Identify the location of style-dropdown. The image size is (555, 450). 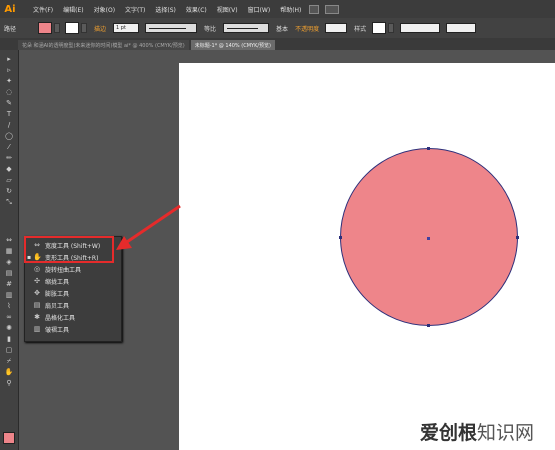
(391, 28).